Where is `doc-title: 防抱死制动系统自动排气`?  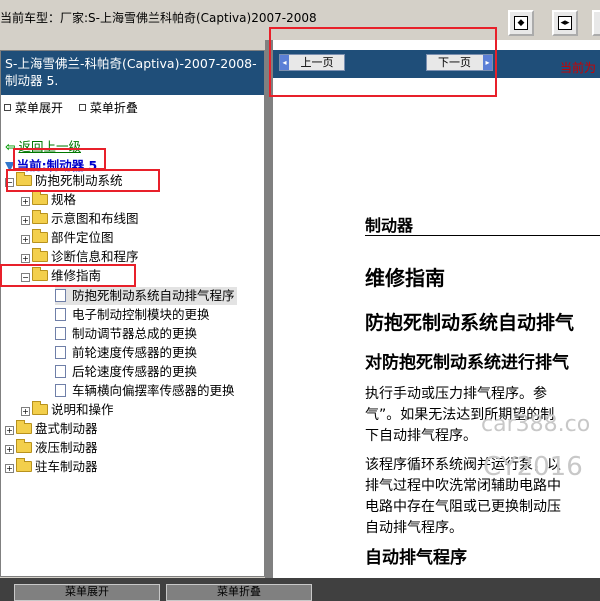 doc-title: 防抱死制动系统自动排气 is located at coordinates (470, 323).